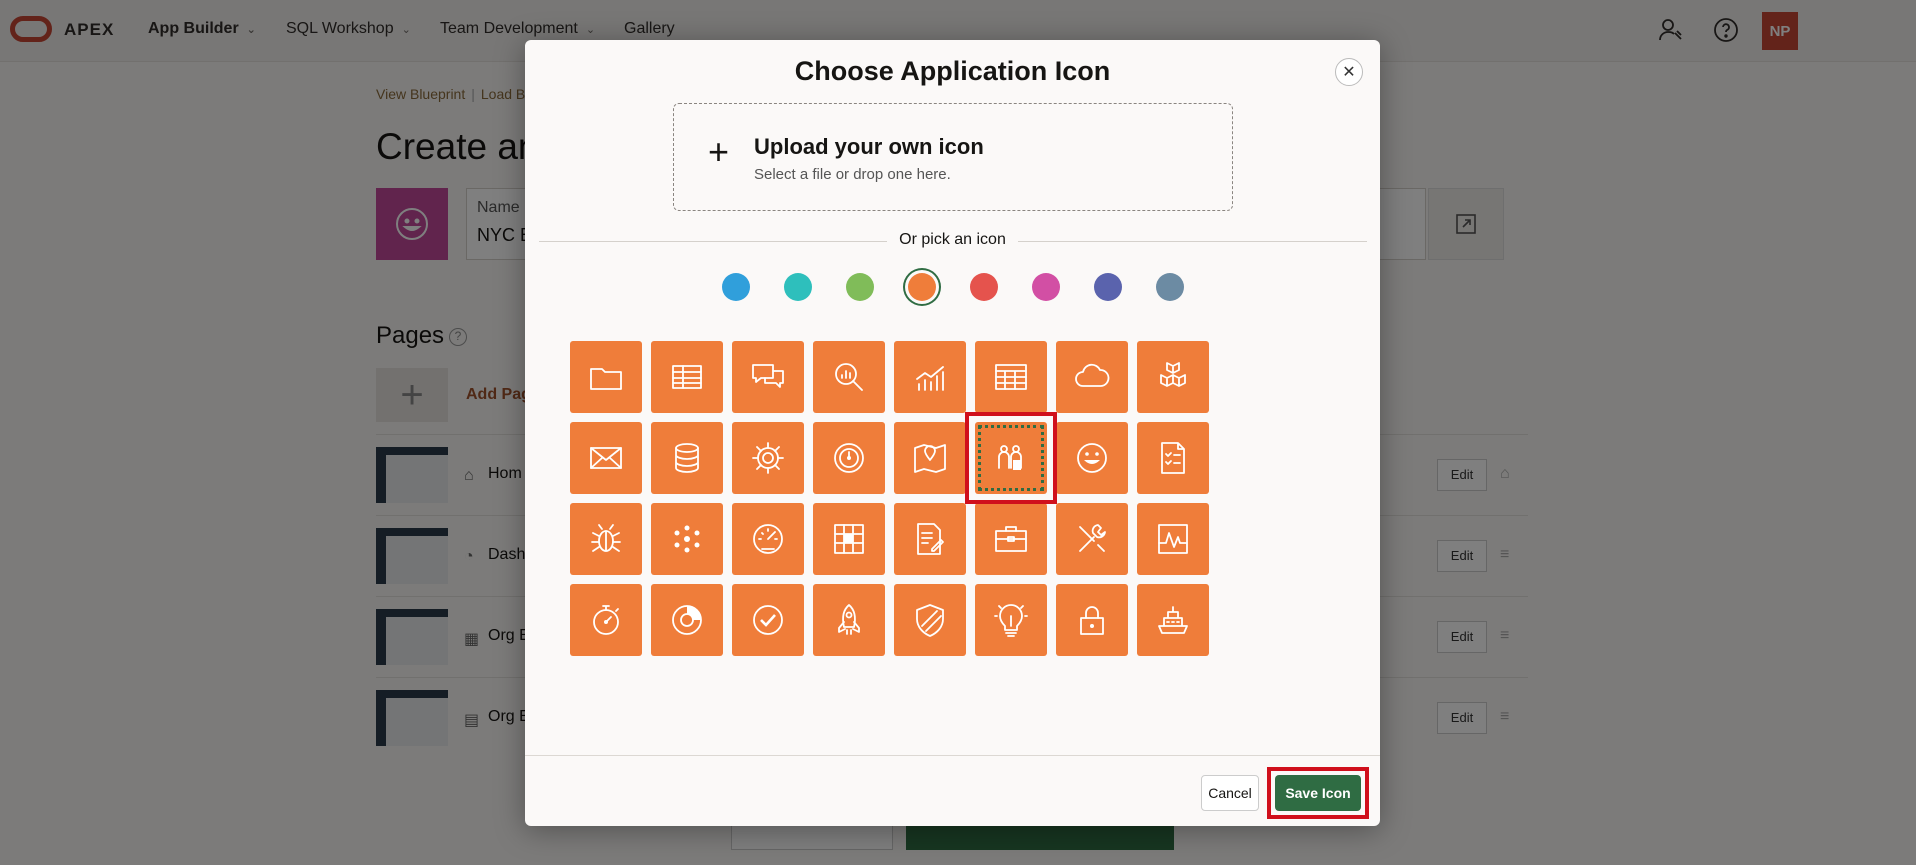 This screenshot has width=1916, height=865. I want to click on tools-icon, so click(1092, 538).